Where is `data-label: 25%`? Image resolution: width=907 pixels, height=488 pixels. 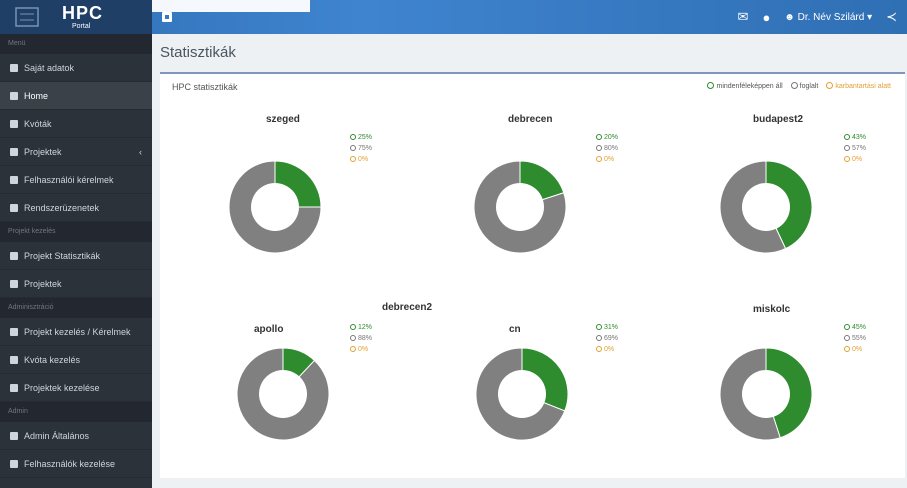 data-label: 25% is located at coordinates (365, 137).